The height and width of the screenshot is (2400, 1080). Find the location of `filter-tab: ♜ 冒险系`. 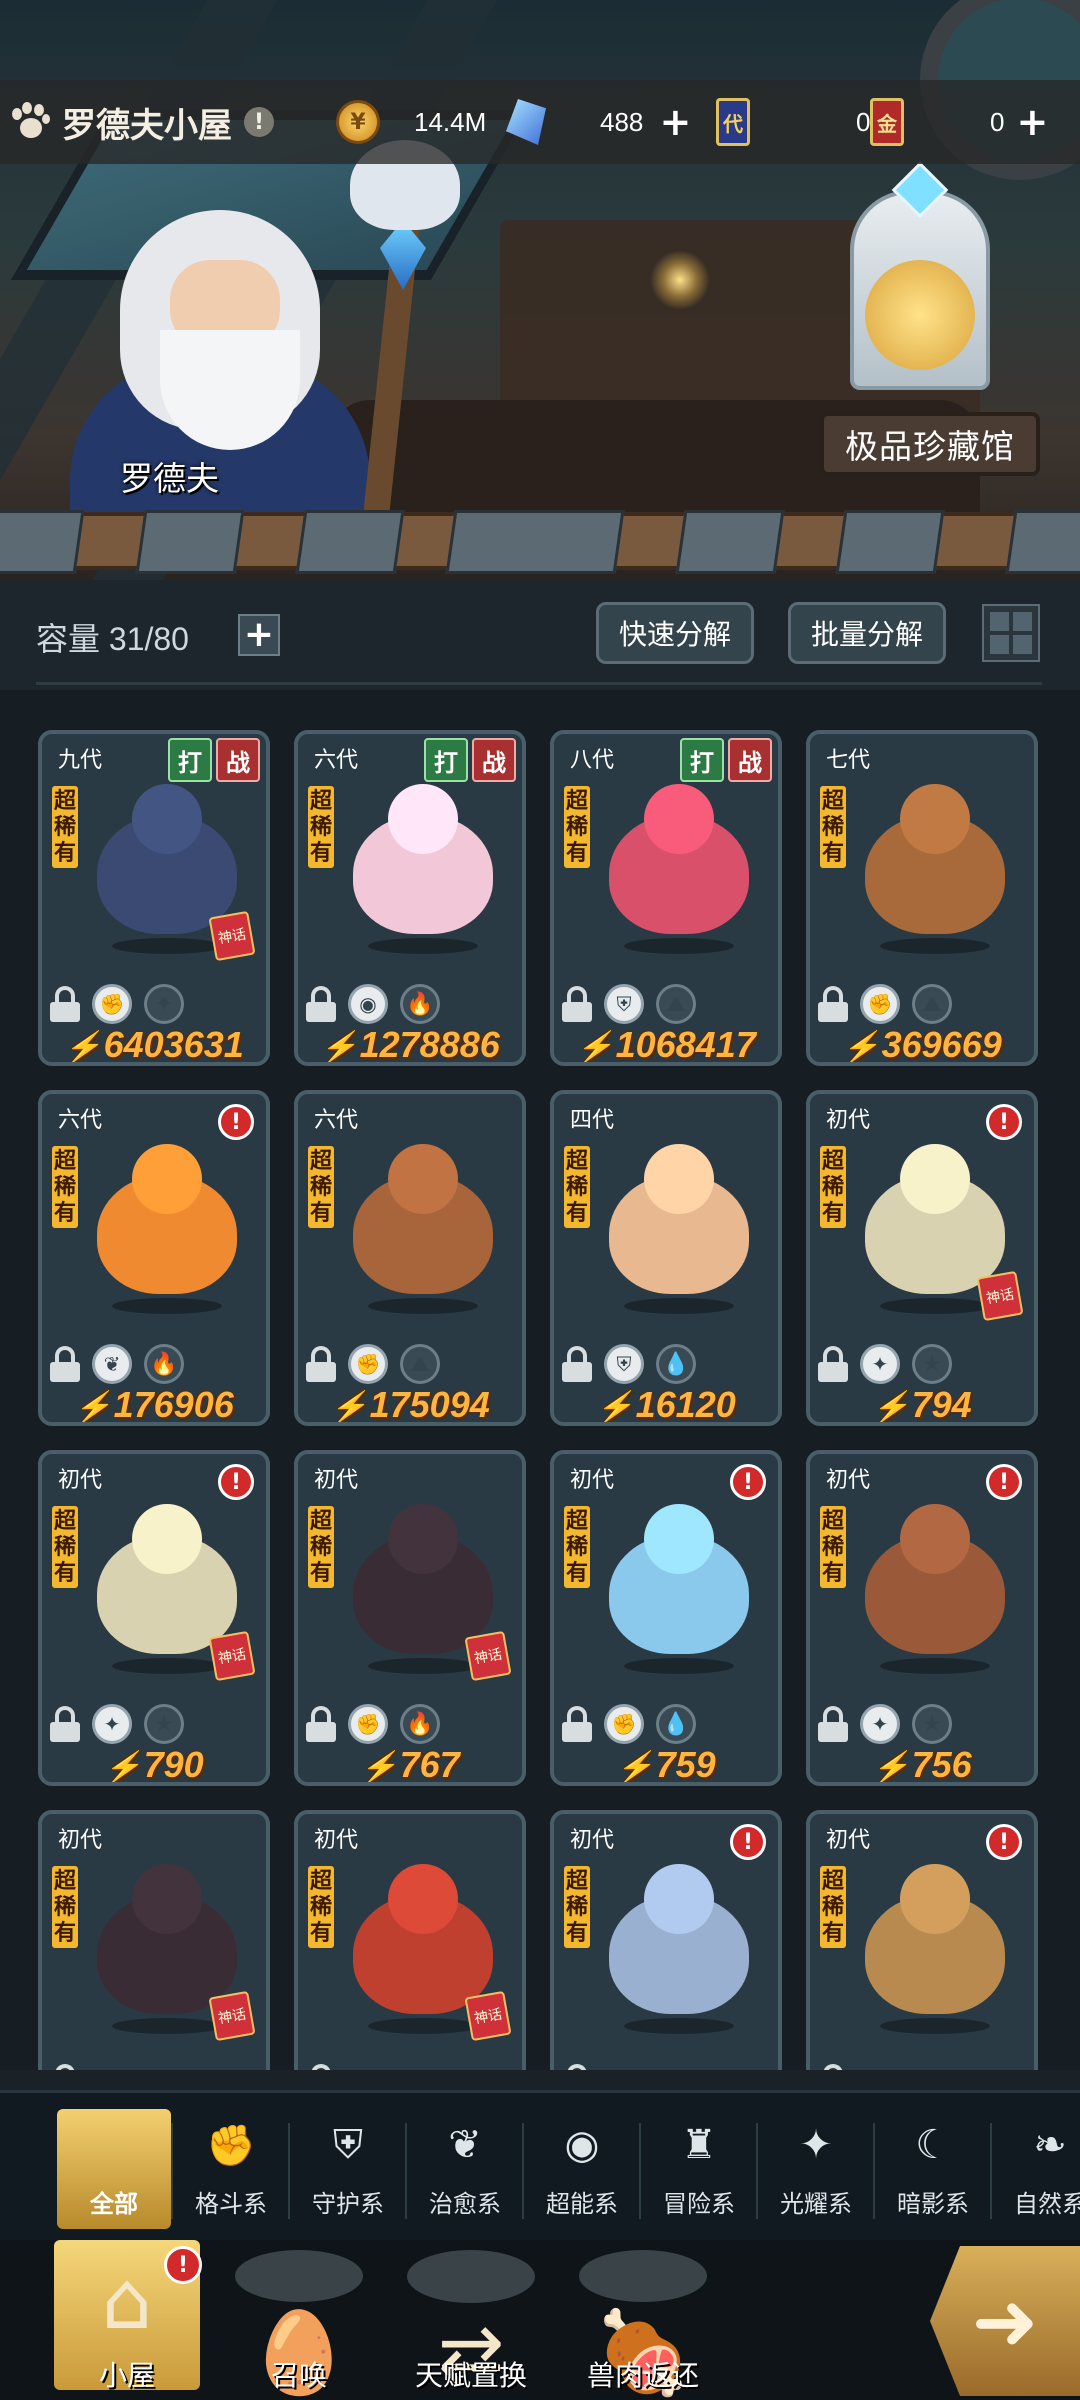

filter-tab: ♜ 冒险系 is located at coordinates (699, 2169).